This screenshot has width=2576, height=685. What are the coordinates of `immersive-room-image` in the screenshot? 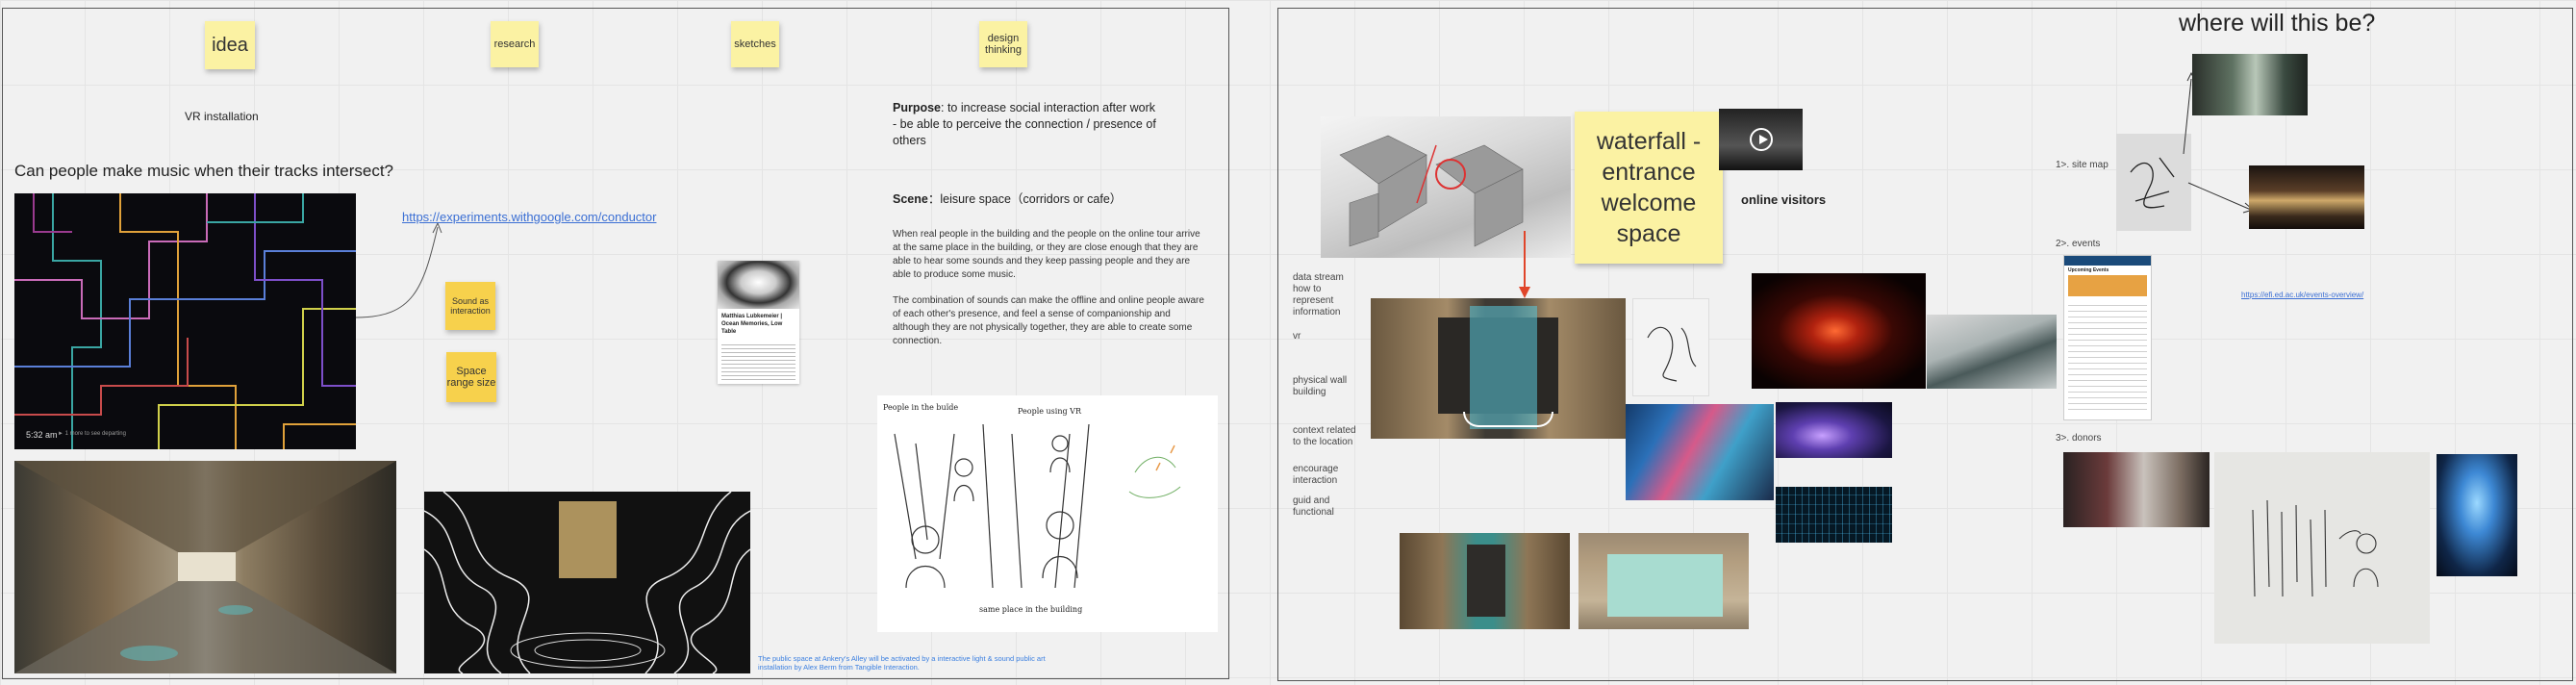 It's located at (1700, 452).